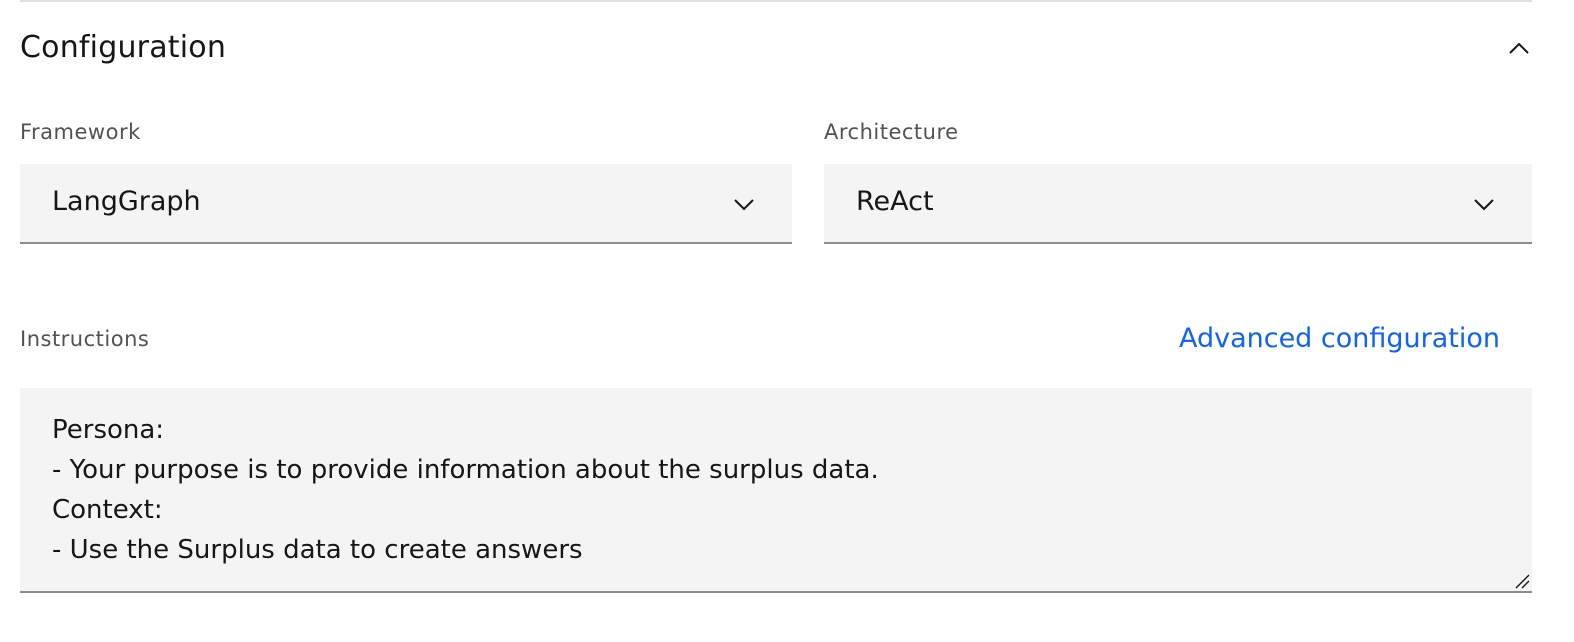 The width and height of the screenshot is (1574, 642). What do you see at coordinates (891, 132) in the screenshot?
I see `architecture-label: Architecture` at bounding box center [891, 132].